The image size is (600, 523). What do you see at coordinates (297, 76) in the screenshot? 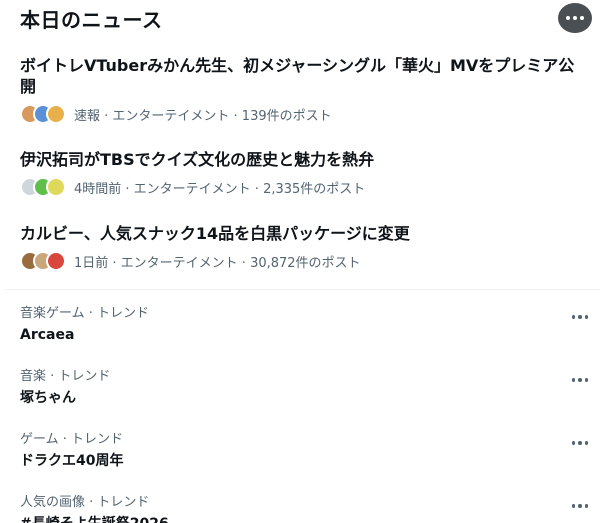
I see `news-title: ボイトレVTuberみかん先生、初メジャーシングル「華火」MVをプレミア公開` at bounding box center [297, 76].